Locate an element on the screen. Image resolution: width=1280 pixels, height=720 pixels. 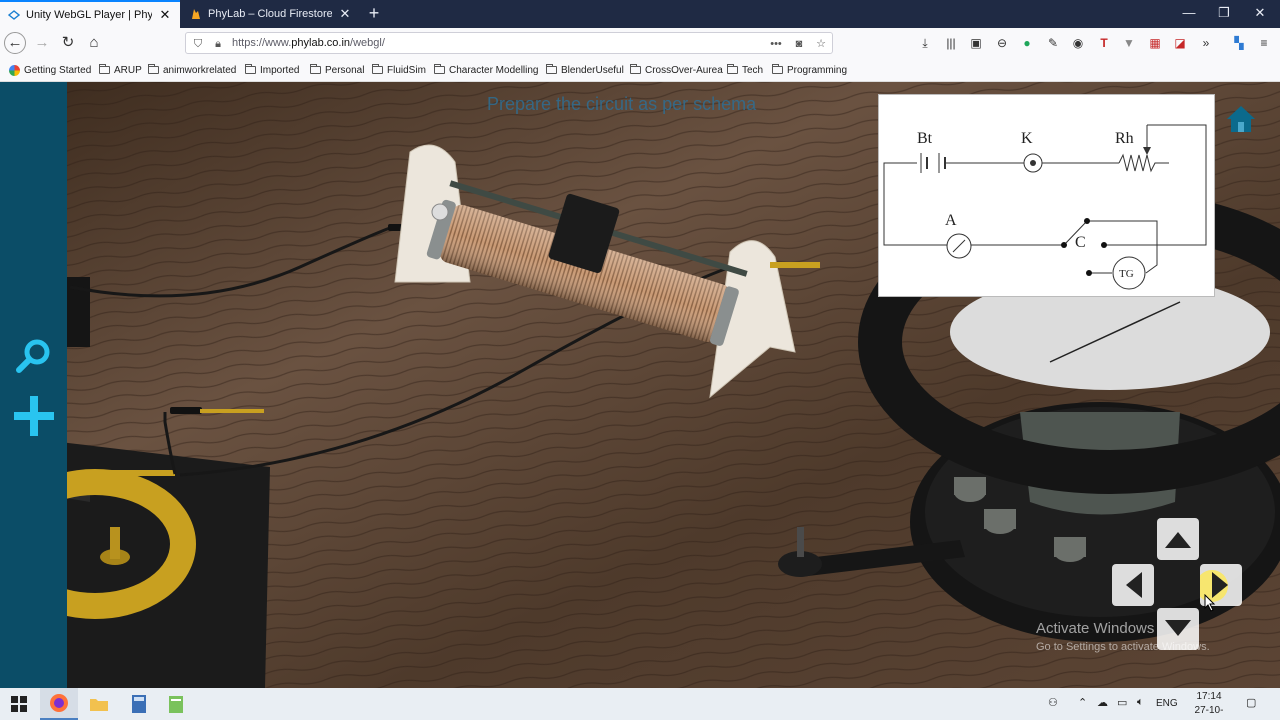
more-actions-icon: ••• is located at coordinates (776, 44).